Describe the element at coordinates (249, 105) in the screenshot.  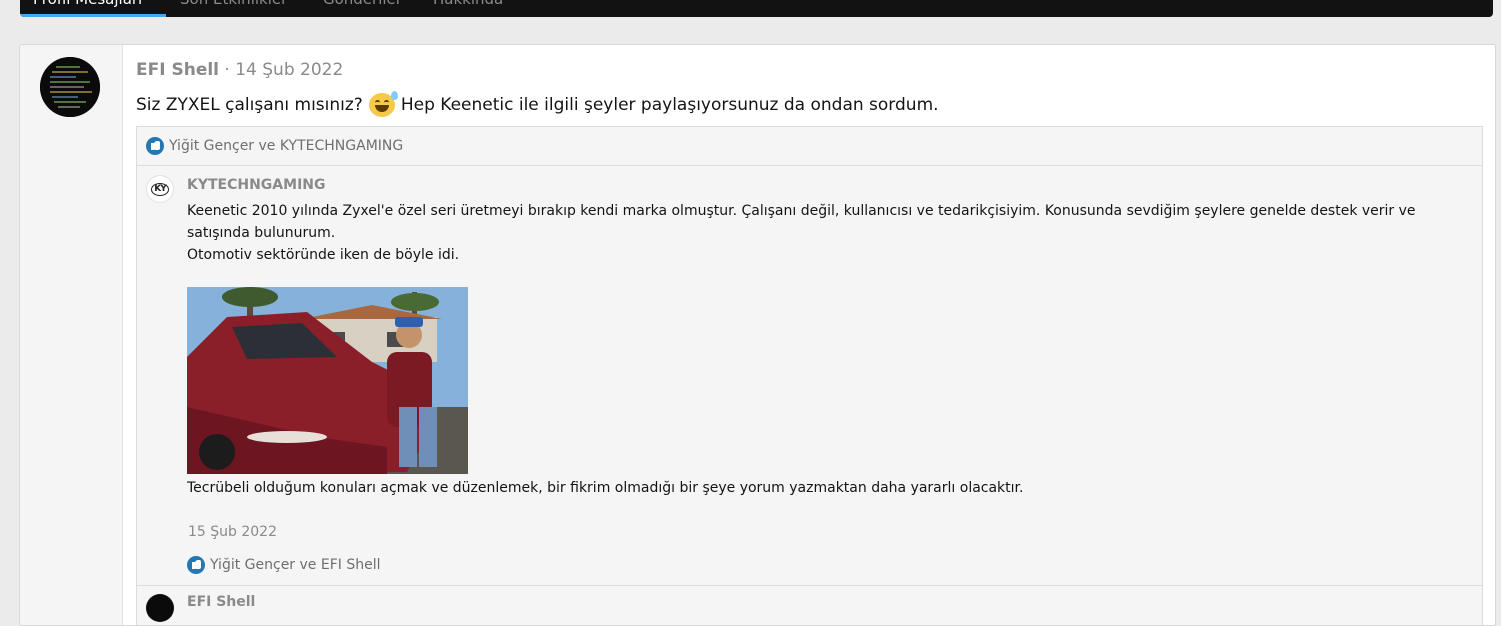
I see `post-text-part1: Siz ZYXEL çalışanı mısınız?` at that location.